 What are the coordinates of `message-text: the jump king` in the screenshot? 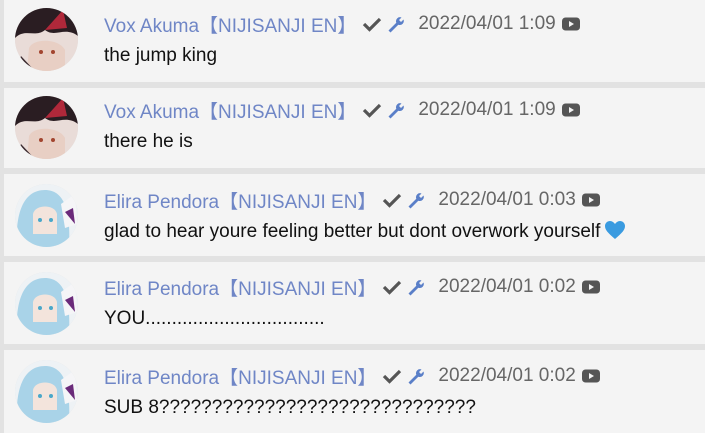 It's located at (161, 55).